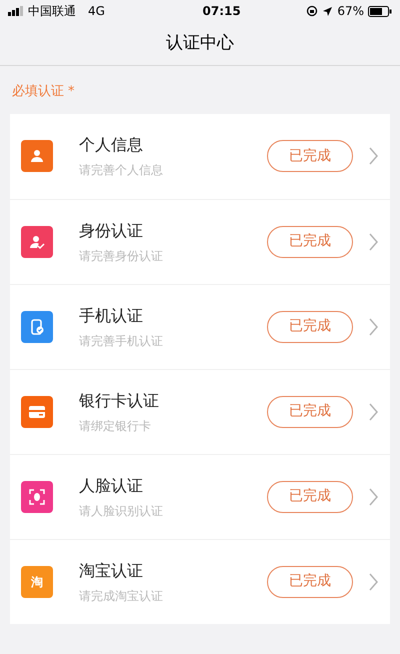  Describe the element at coordinates (16, 11) in the screenshot. I see `signal-icon` at that location.